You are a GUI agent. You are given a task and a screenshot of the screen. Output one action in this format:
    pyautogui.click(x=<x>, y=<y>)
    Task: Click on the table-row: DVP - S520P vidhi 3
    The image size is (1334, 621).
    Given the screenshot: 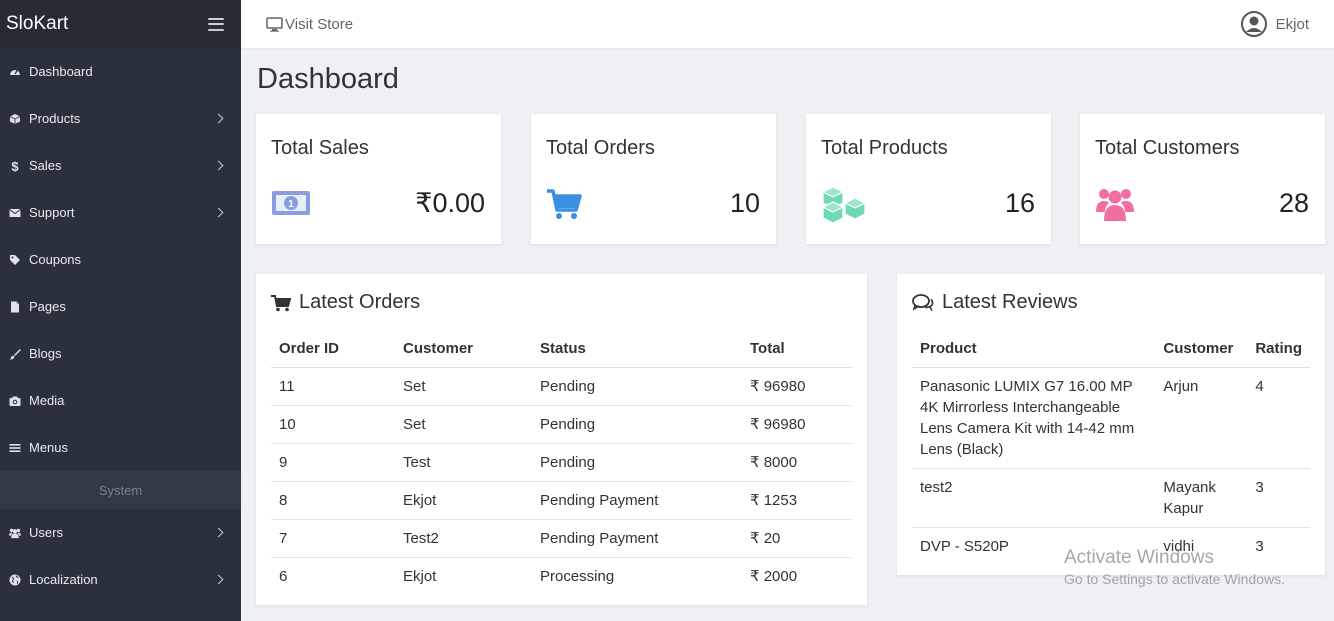 What is the action you would take?
    pyautogui.click(x=1111, y=545)
    